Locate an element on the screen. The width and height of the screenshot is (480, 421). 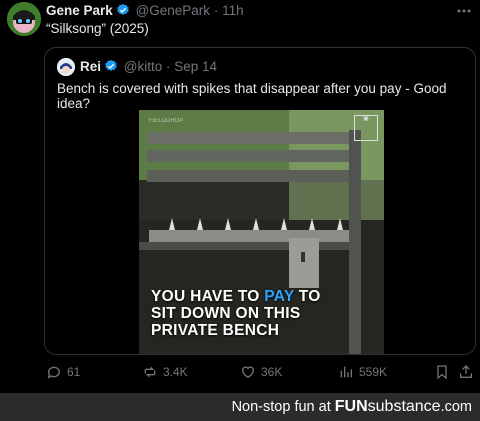
share-icon is located at coordinates (466, 372).